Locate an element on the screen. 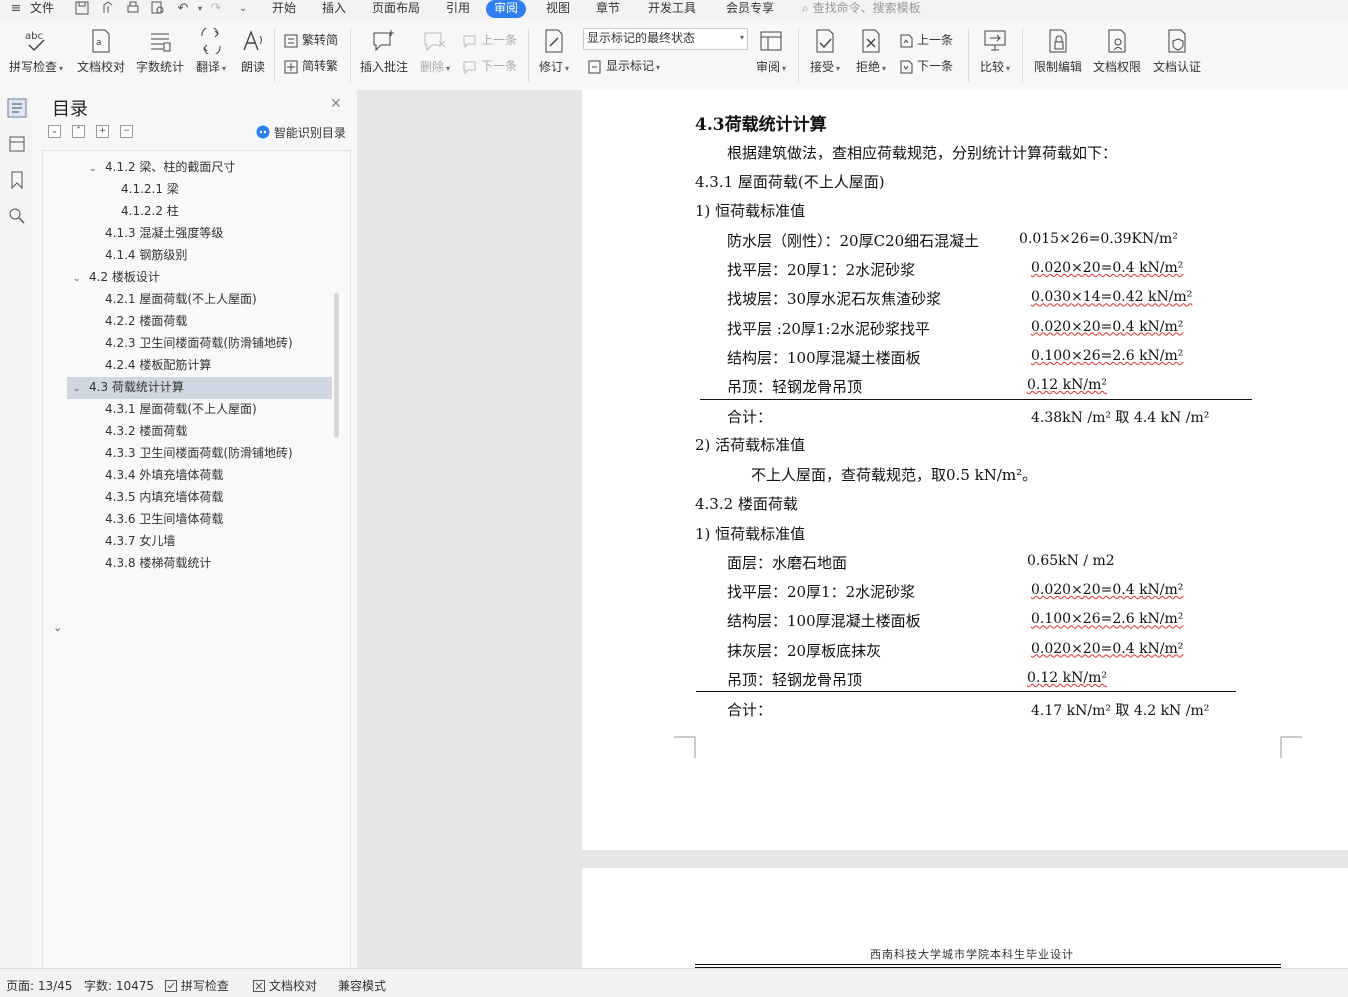 Image resolution: width=1348 pixels, height=997 pixels. hamburger-icon: ≡ is located at coordinates (16, 9).